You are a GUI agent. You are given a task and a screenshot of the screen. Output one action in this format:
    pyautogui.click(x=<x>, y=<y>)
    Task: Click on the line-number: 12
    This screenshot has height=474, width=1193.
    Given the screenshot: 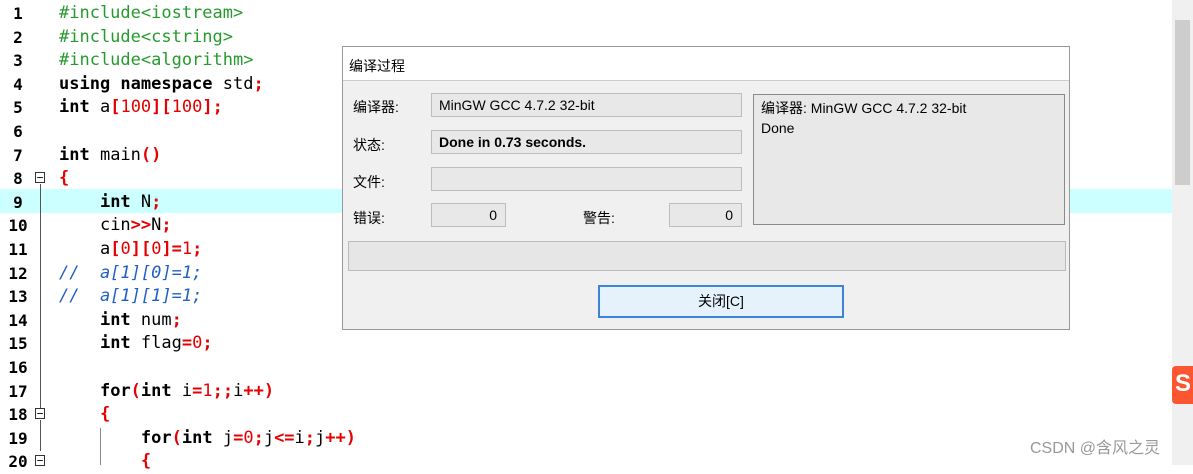 What is the action you would take?
    pyautogui.click(x=18, y=273)
    